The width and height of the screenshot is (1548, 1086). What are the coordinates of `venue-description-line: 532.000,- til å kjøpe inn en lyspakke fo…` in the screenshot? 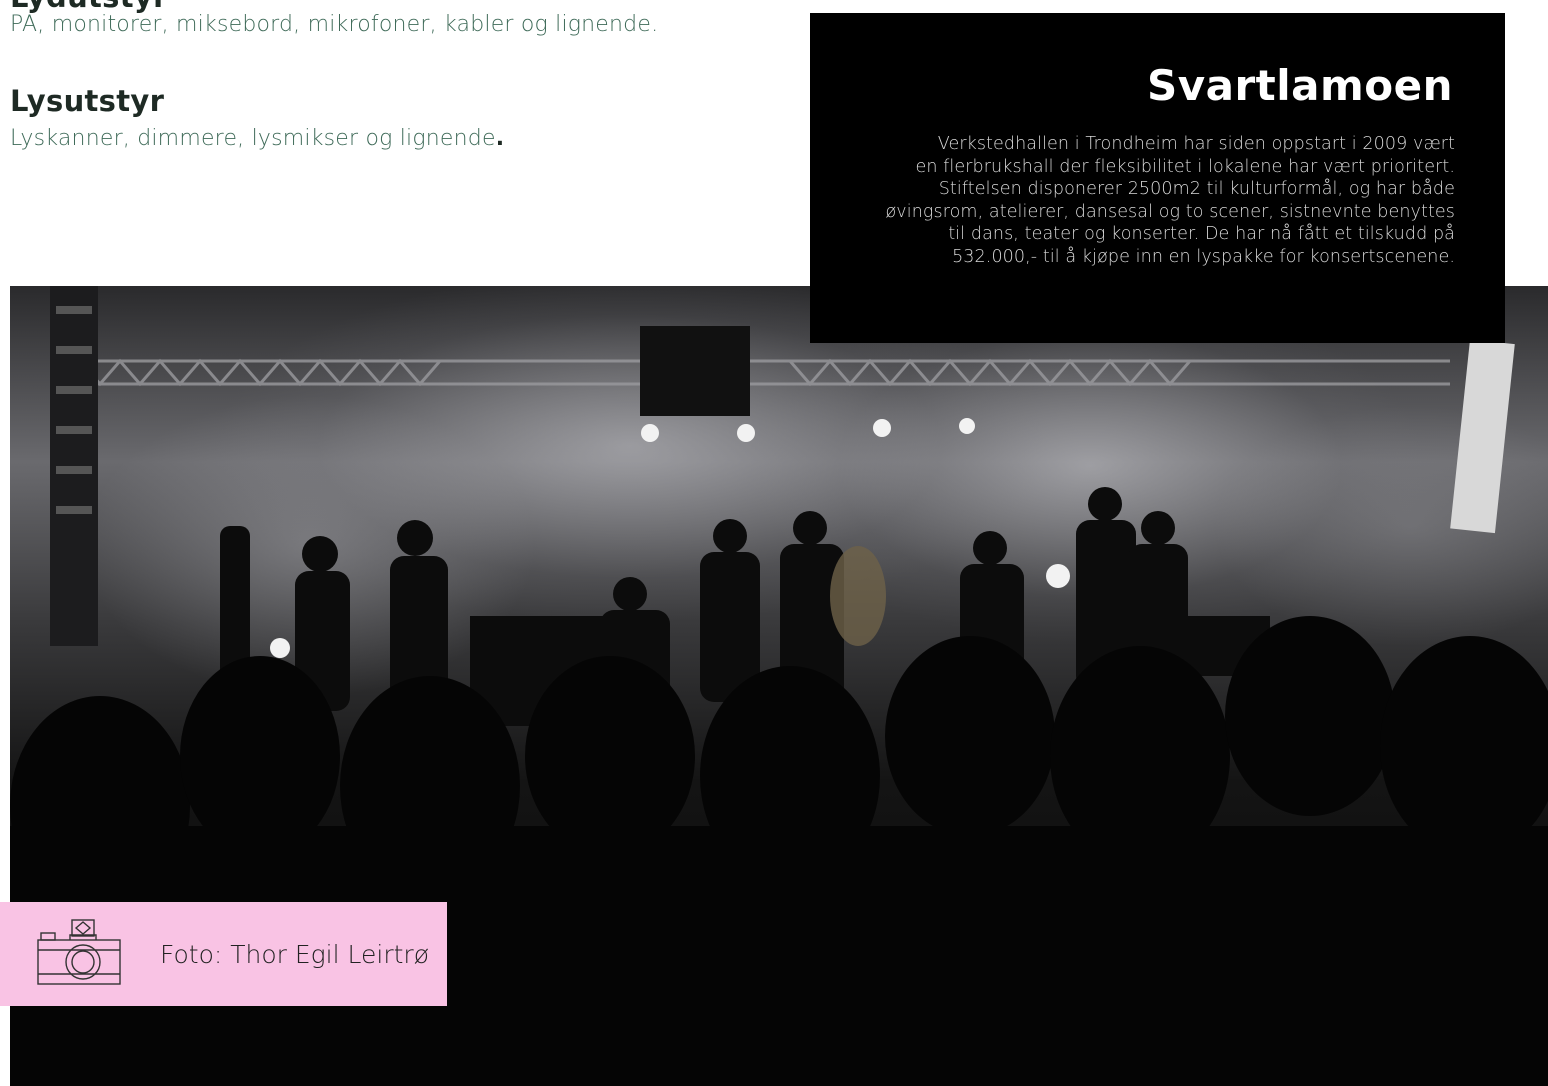 It's located at (1203, 256).